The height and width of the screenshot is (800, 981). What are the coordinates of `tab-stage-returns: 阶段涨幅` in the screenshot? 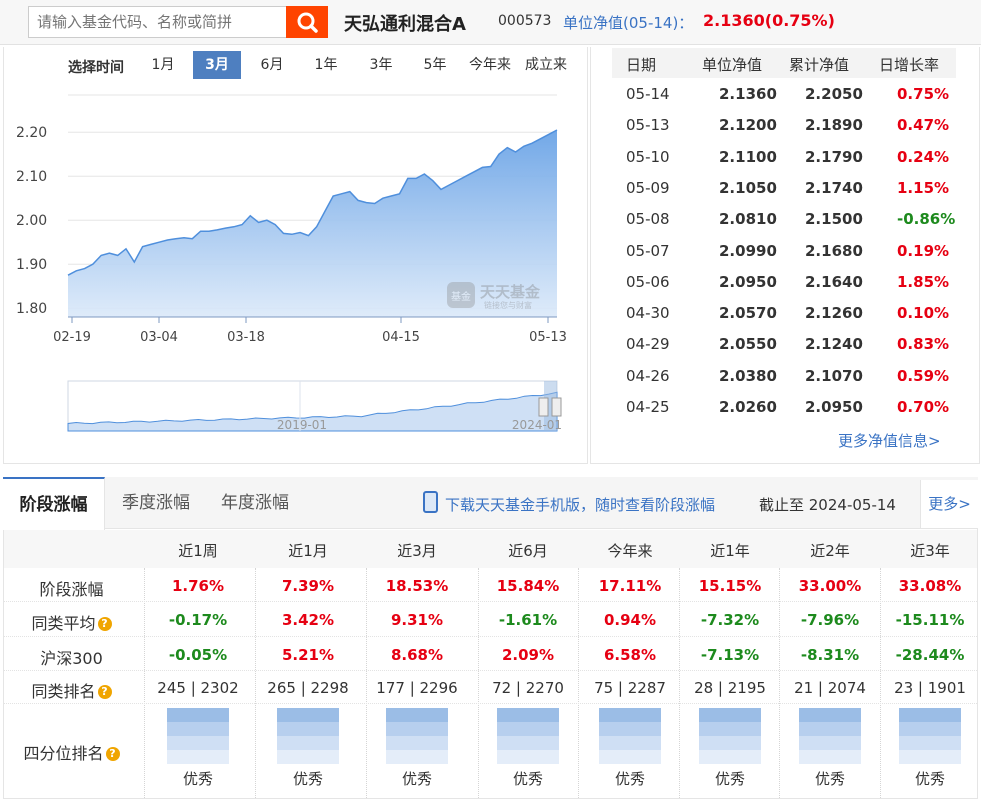 It's located at (54, 503).